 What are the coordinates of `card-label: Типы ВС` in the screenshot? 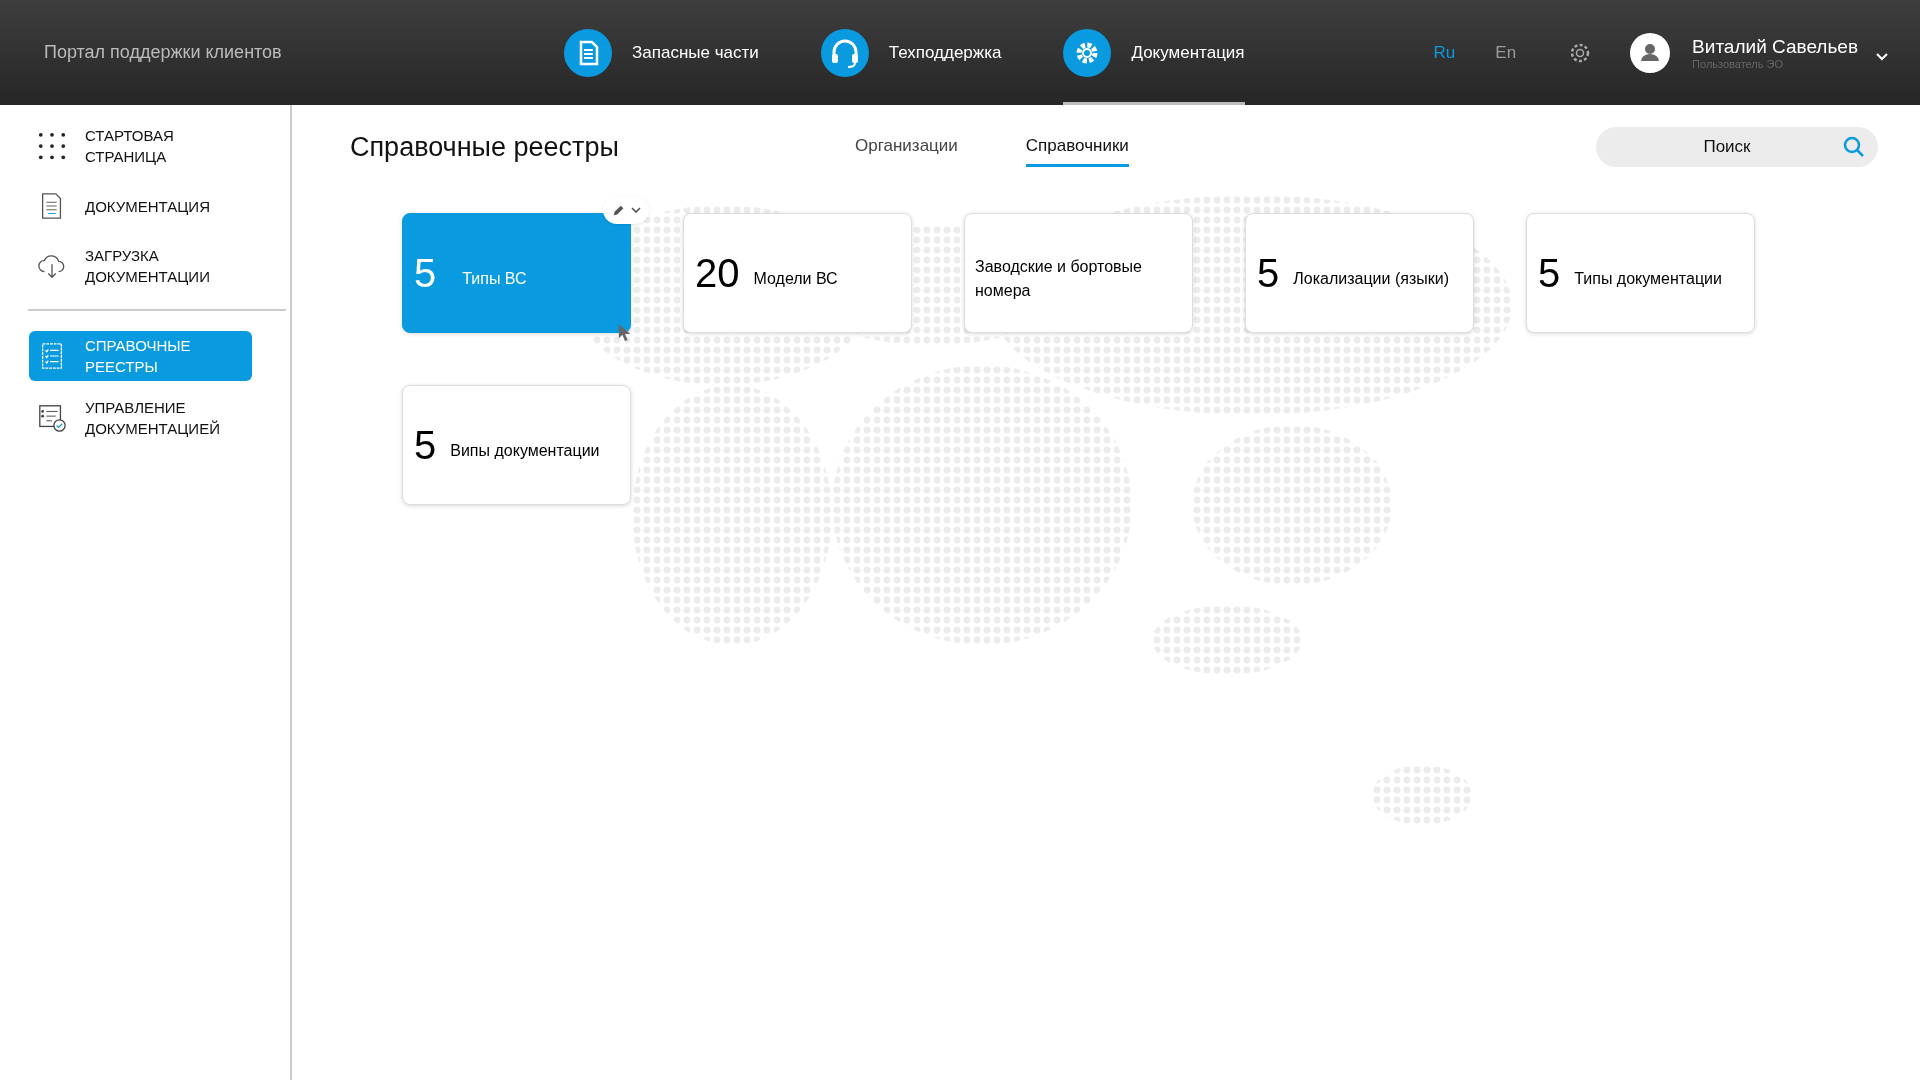 It's located at (494, 279).